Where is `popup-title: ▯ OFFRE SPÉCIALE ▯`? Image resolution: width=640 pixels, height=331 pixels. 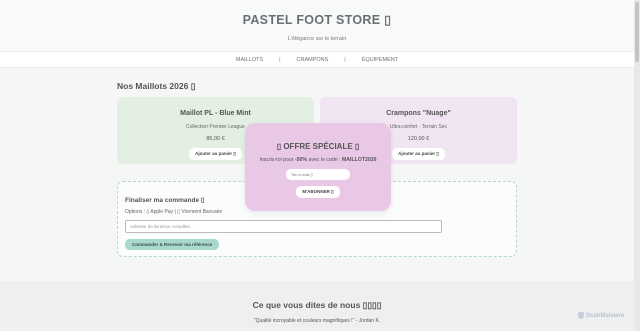 popup-title: ▯ OFFRE SPÉCIALE ▯ is located at coordinates (318, 146).